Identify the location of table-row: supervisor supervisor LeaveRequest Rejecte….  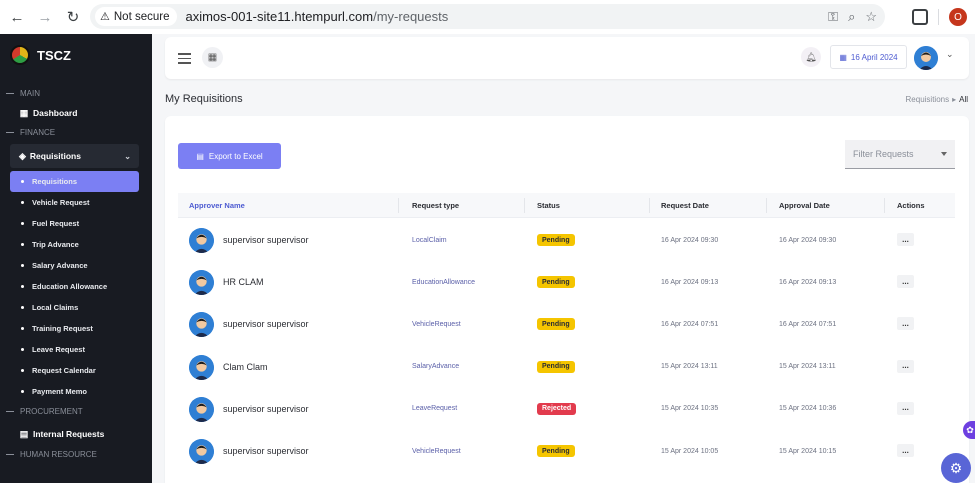
(566, 409).